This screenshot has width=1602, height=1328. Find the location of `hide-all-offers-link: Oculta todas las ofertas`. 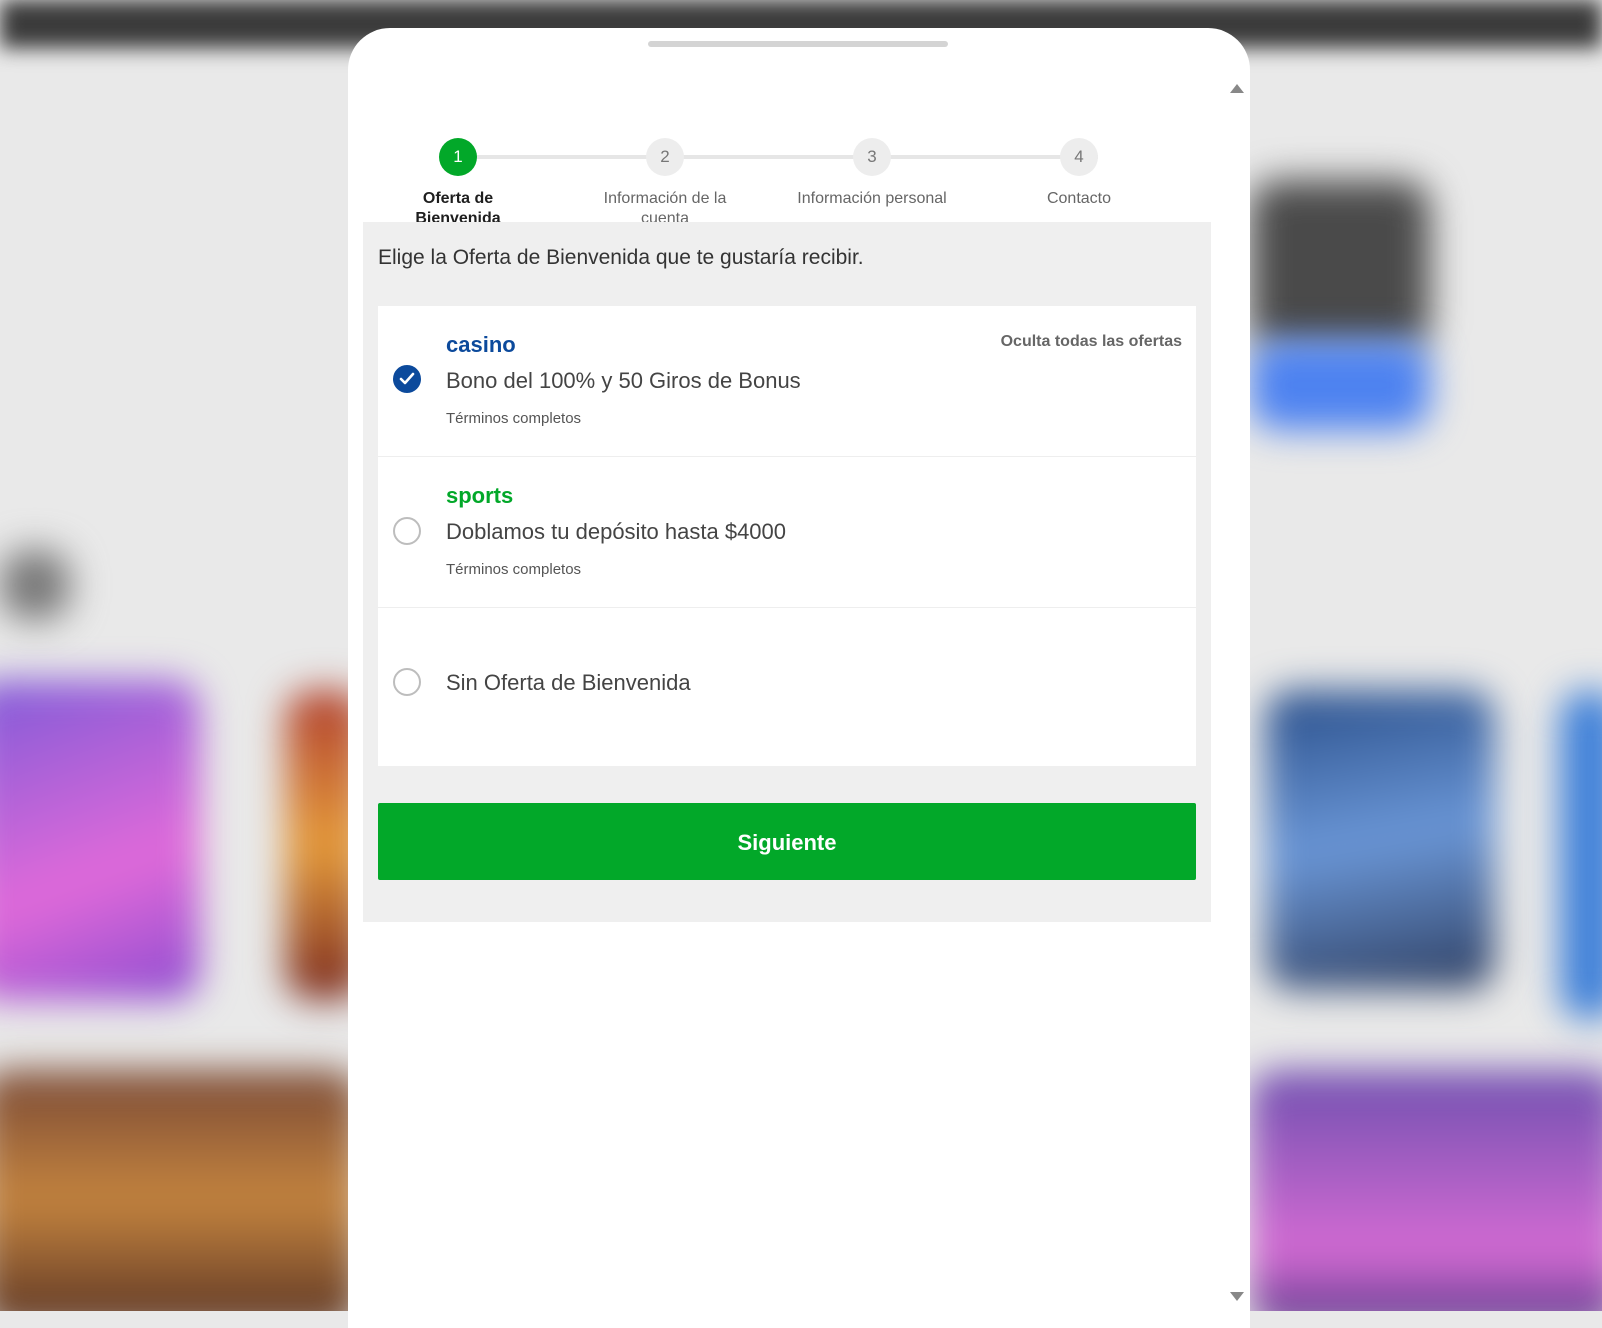

hide-all-offers-link: Oculta todas las ofertas is located at coordinates (1091, 342).